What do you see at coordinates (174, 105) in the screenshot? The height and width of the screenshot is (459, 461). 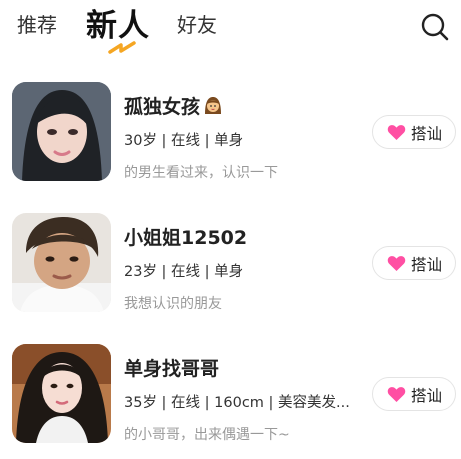 I see `user-name: 孤独女孩` at bounding box center [174, 105].